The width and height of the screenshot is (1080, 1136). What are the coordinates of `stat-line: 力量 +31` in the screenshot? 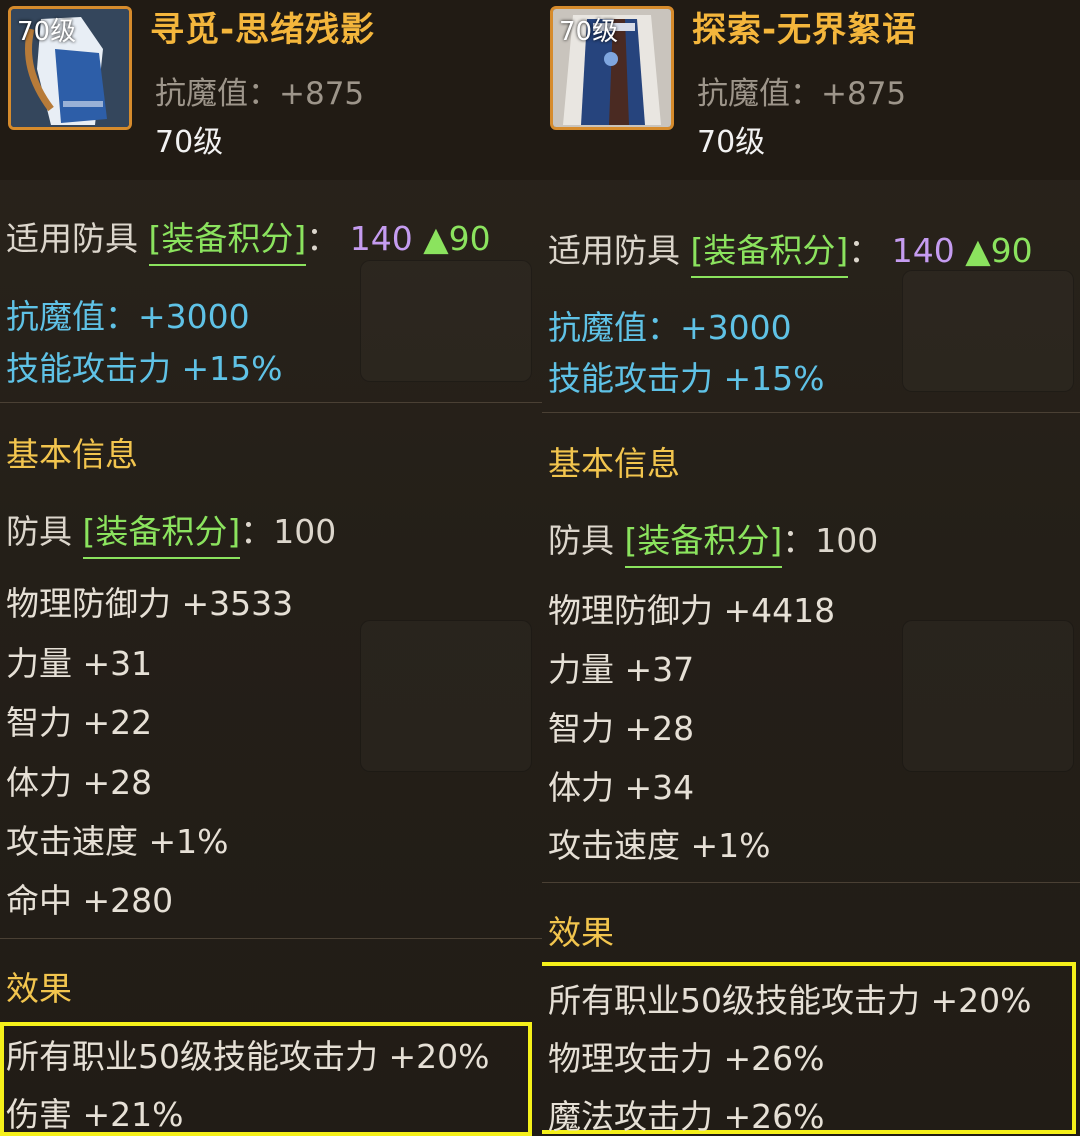 It's located at (79, 663).